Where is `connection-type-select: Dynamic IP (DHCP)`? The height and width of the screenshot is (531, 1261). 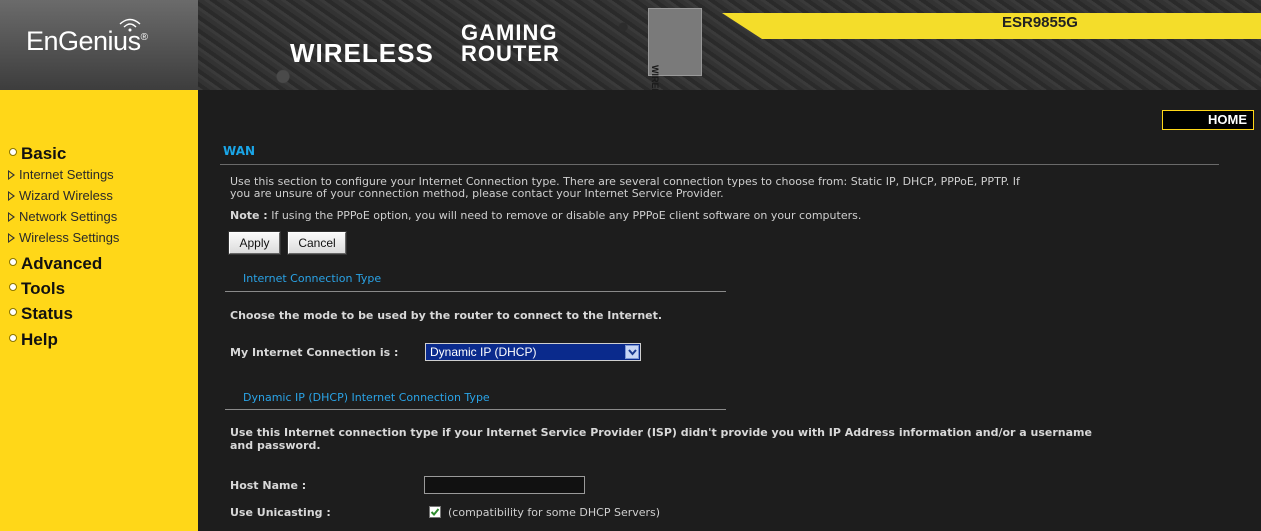
connection-type-select: Dynamic IP (DHCP) is located at coordinates (533, 352).